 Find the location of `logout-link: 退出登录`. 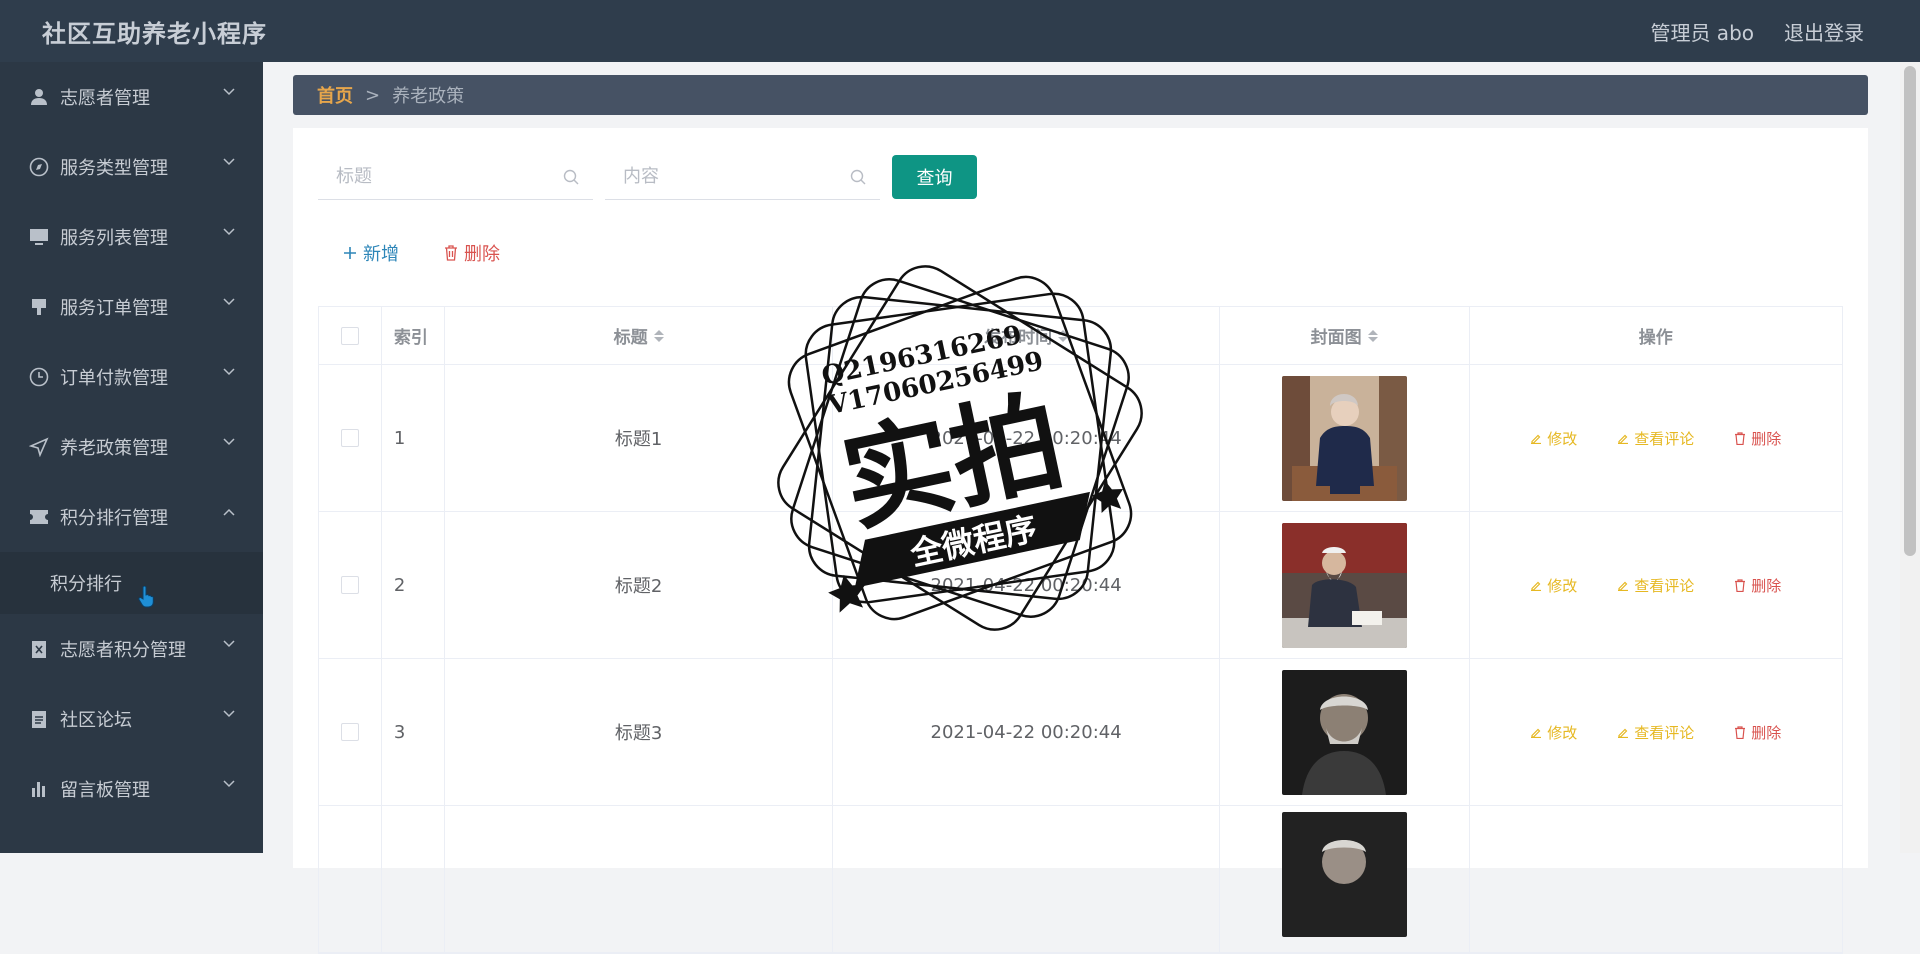

logout-link: 退出登录 is located at coordinates (1824, 31).